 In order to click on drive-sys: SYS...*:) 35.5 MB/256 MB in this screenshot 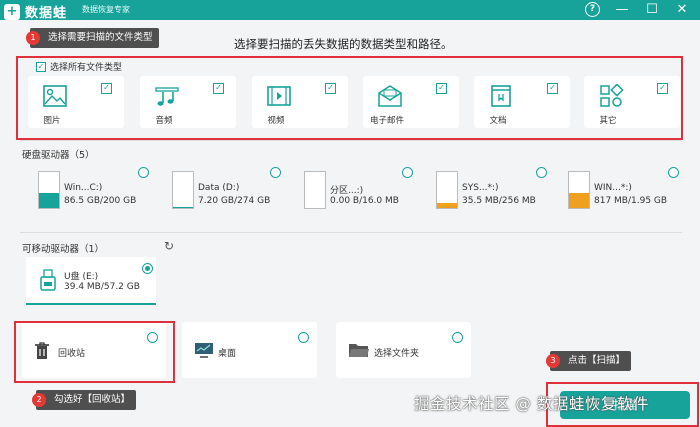, I will do `click(495, 193)`.